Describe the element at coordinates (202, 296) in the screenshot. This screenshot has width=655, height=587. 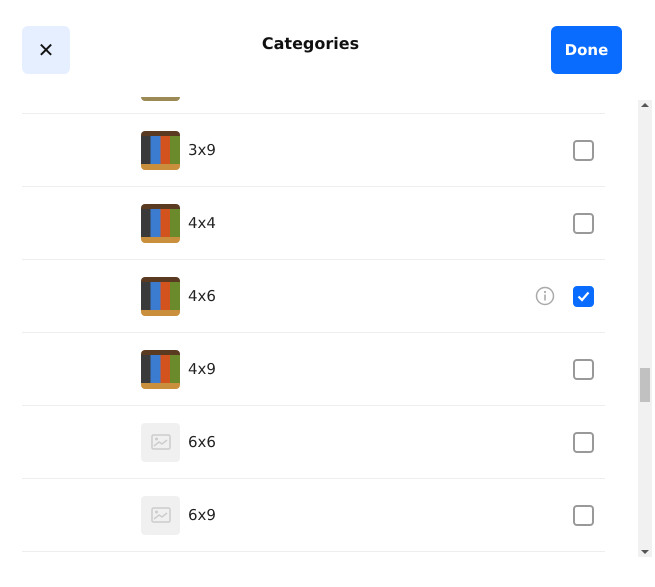
I see `category-label: 4x6` at that location.